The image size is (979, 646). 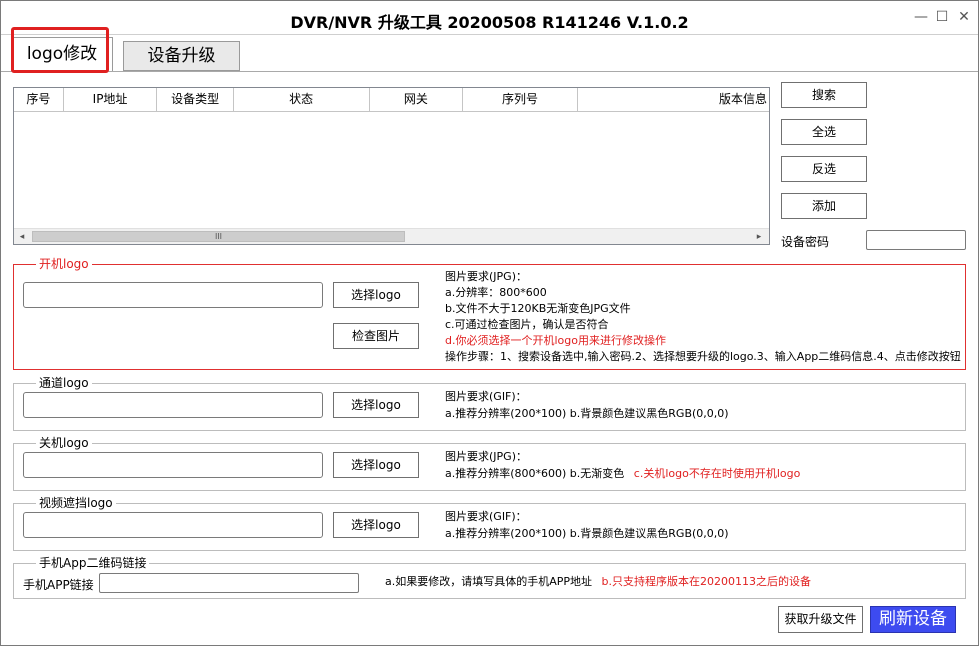 I want to click on boot-logo-select-button: 选择logo, so click(x=376, y=295).